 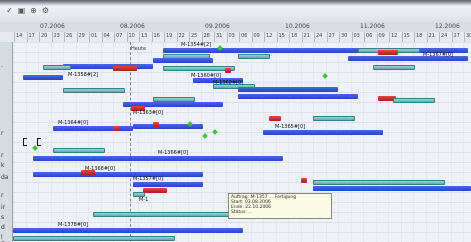 I want to click on day-label: 29, so click(x=81, y=36).